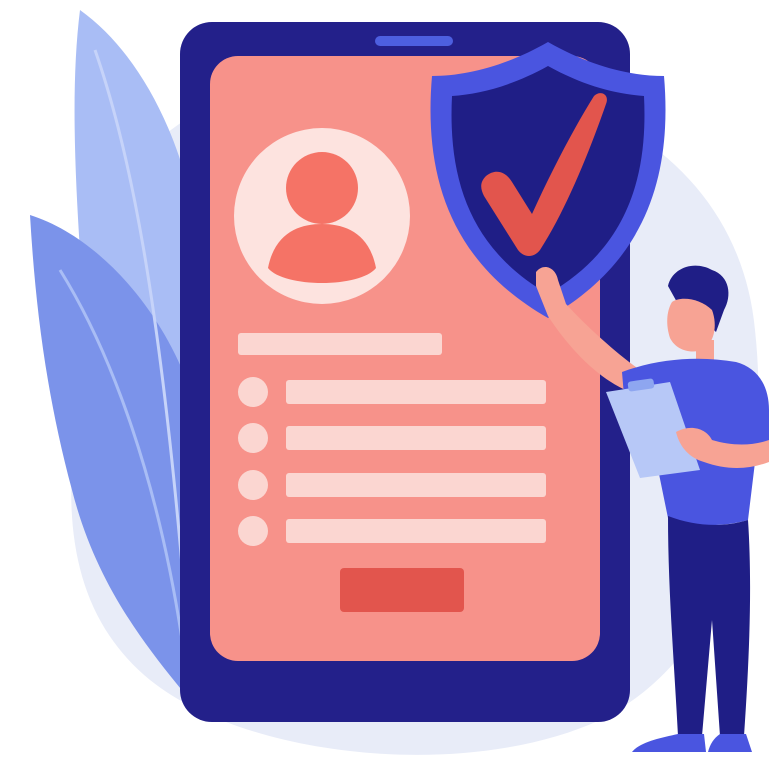 This screenshot has width=769, height=760. What do you see at coordinates (340, 344) in the screenshot?
I see `form-title-line` at bounding box center [340, 344].